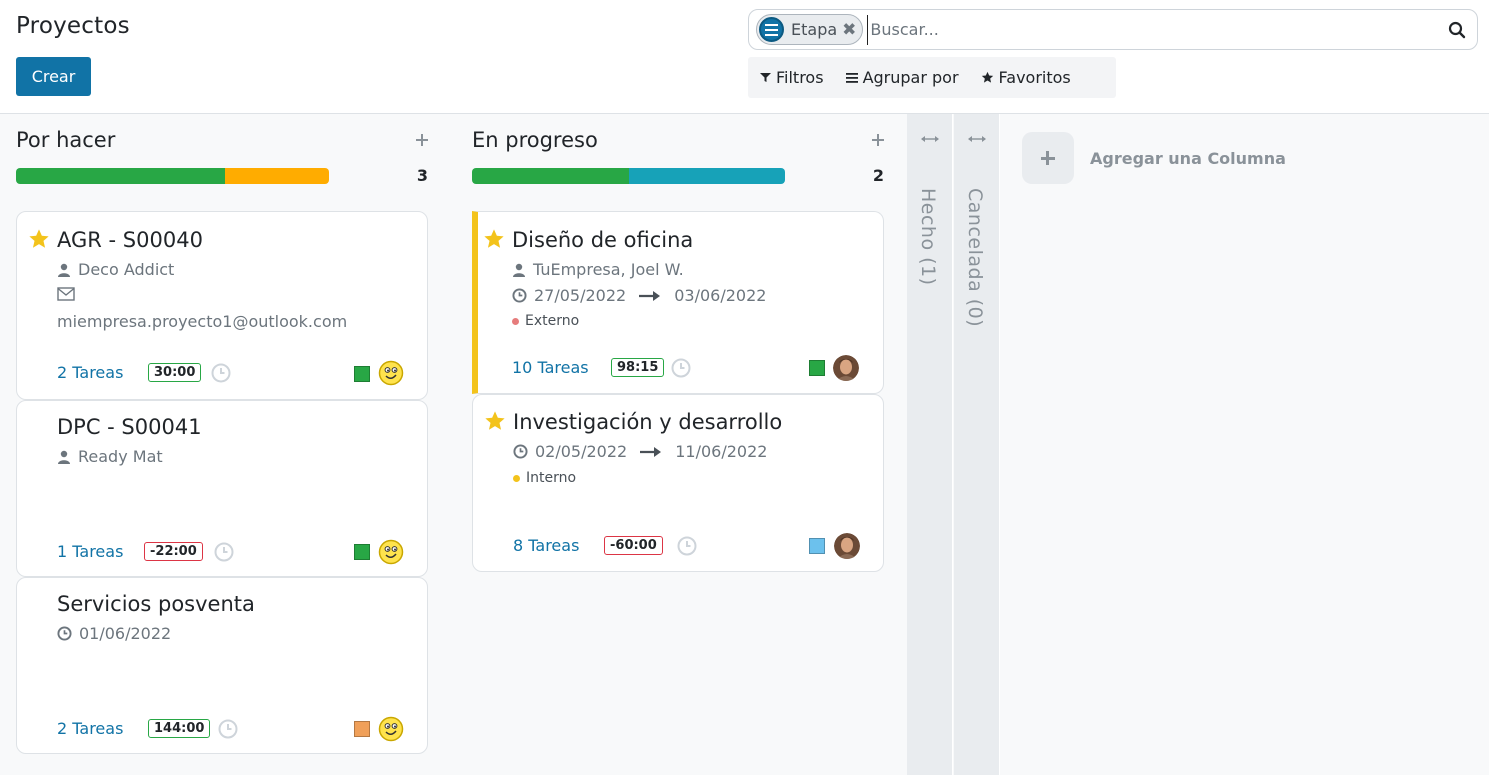 The height and width of the screenshot is (775, 1489). What do you see at coordinates (849, 30) in the screenshot?
I see `facet-remove-icon: ✖` at bounding box center [849, 30].